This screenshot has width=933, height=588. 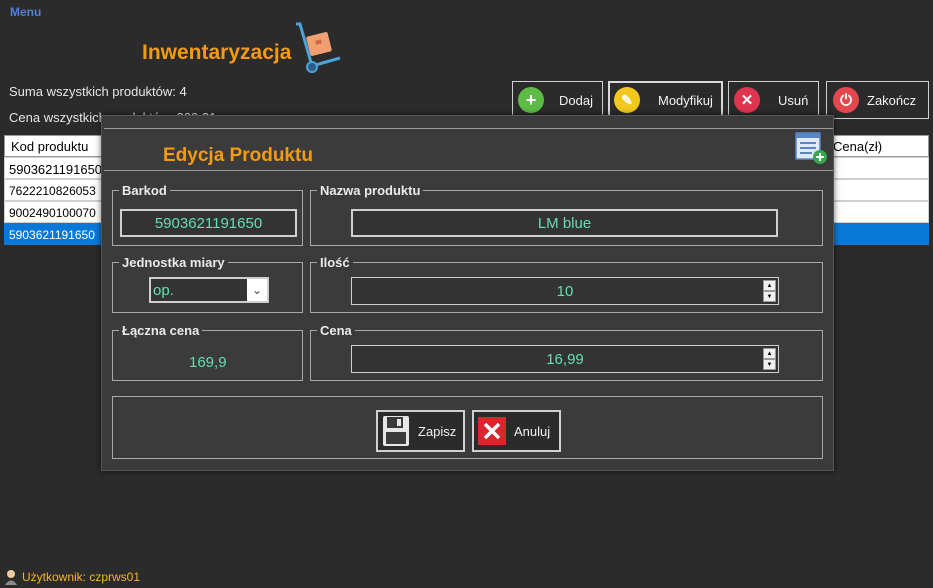 What do you see at coordinates (98, 91) in the screenshot?
I see `total-products-label: Suma wszystkich produktów: 4` at bounding box center [98, 91].